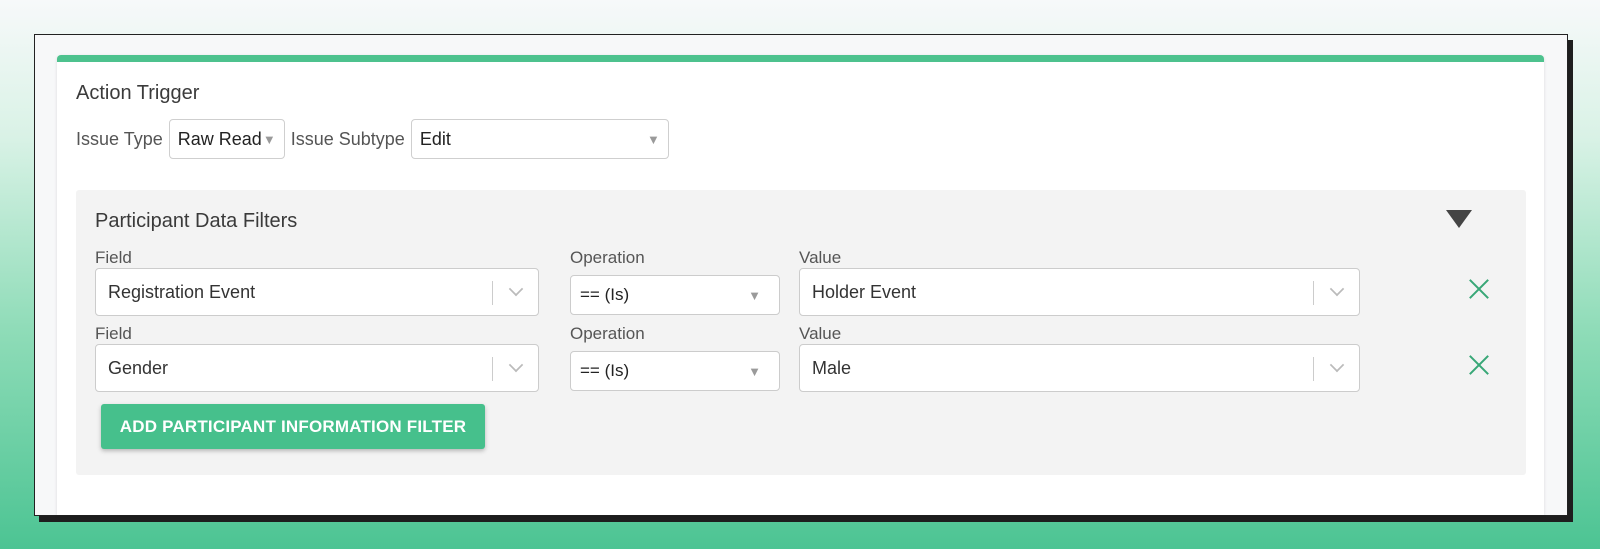 This screenshot has width=1600, height=549. Describe the element at coordinates (1079, 292) in the screenshot. I see `value-select: Holder Event` at that location.